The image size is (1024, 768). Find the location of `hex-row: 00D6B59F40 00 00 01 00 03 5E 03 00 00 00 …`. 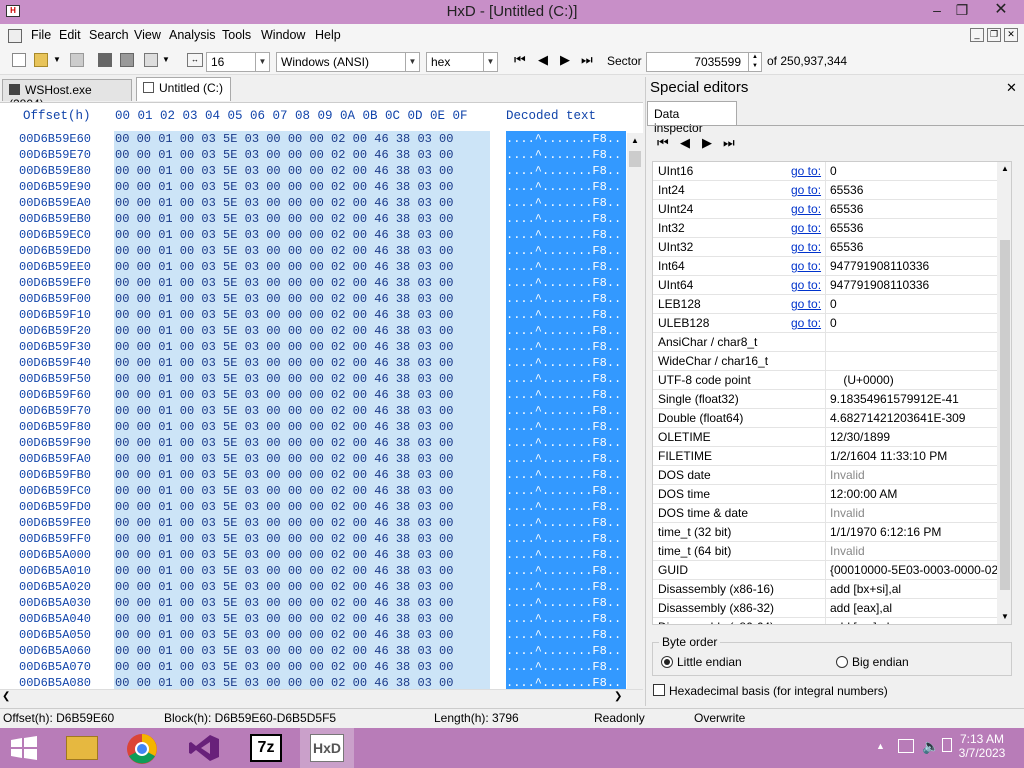

hex-row: 00D6B59F40 00 00 01 00 03 5E 03 00 00 00 … is located at coordinates (321, 363).